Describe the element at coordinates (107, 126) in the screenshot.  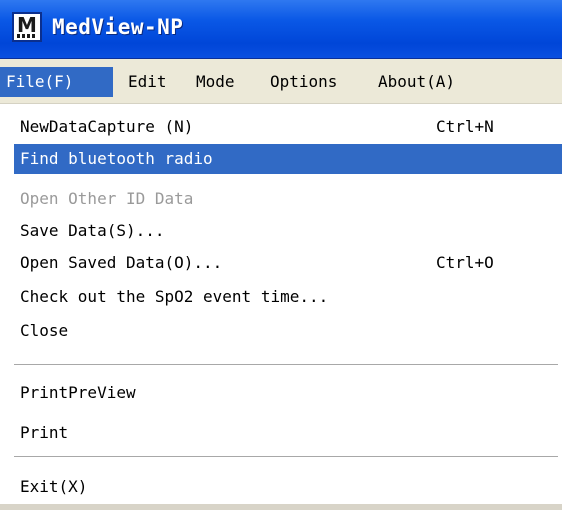
I see `menu-item-label: NewDataCapture (N)` at that location.